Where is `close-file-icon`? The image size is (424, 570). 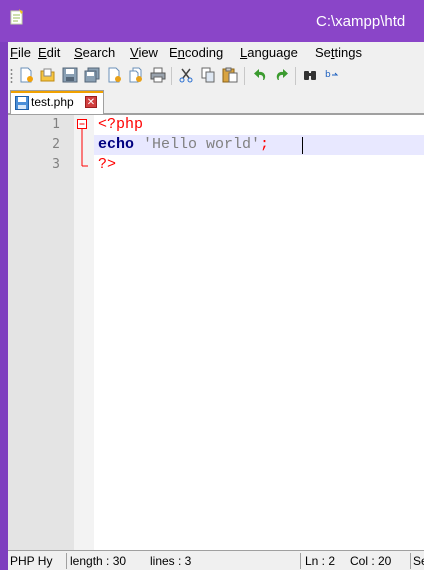
close-file-icon is located at coordinates (114, 75).